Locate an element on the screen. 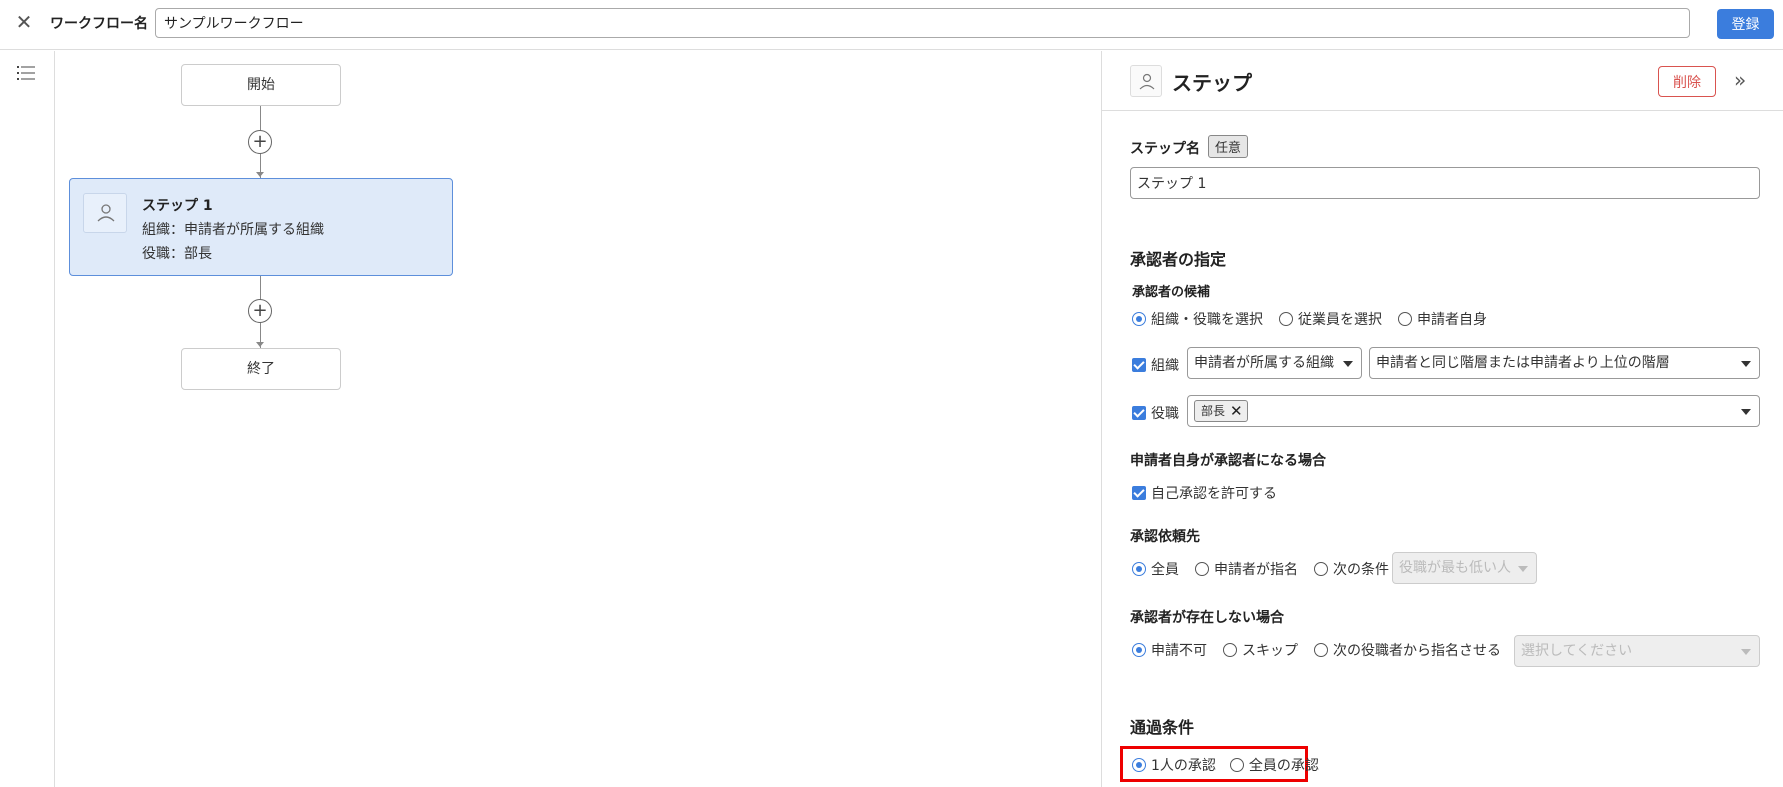 The image size is (1783, 787). org-select: 申請者が所属する組織 is located at coordinates (1274, 363).